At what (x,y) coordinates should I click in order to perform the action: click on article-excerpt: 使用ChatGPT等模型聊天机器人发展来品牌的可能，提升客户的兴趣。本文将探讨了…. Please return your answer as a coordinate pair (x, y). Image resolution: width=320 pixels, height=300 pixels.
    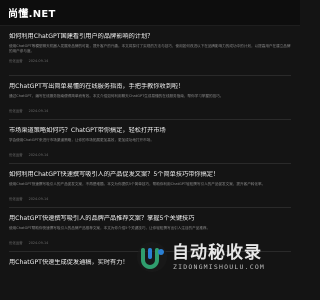
    Looking at the image, I should click on (150, 48).